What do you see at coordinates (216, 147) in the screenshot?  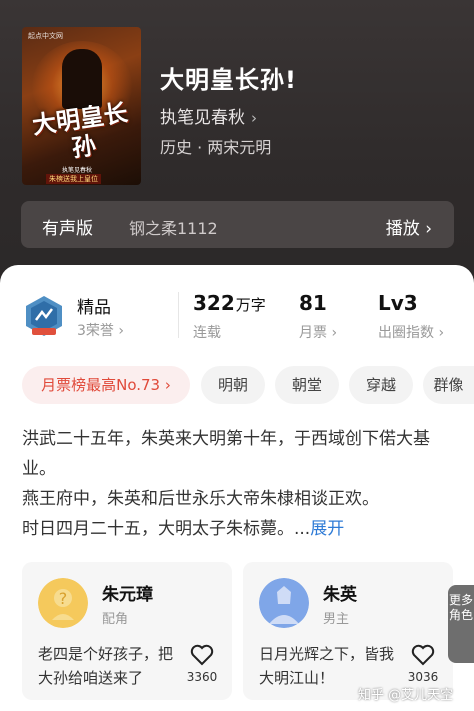 I see `book-category: 历史 · 两宋元明` at bounding box center [216, 147].